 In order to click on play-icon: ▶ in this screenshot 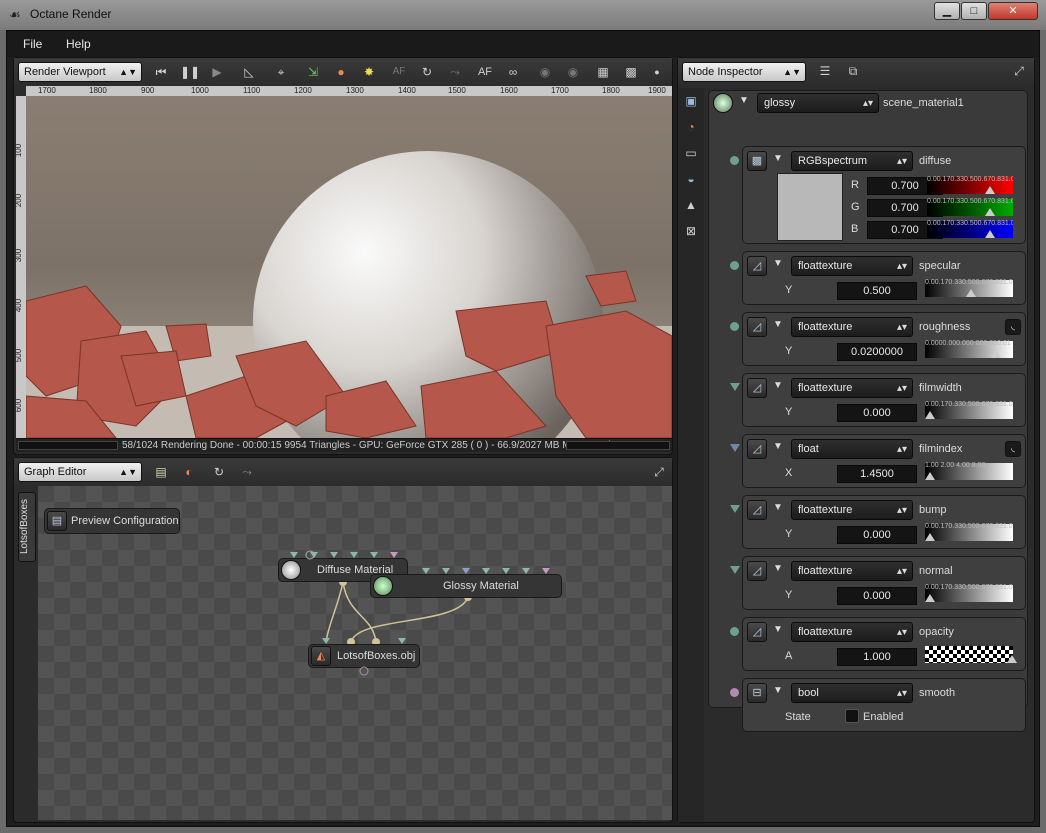, I will do `click(217, 72)`.